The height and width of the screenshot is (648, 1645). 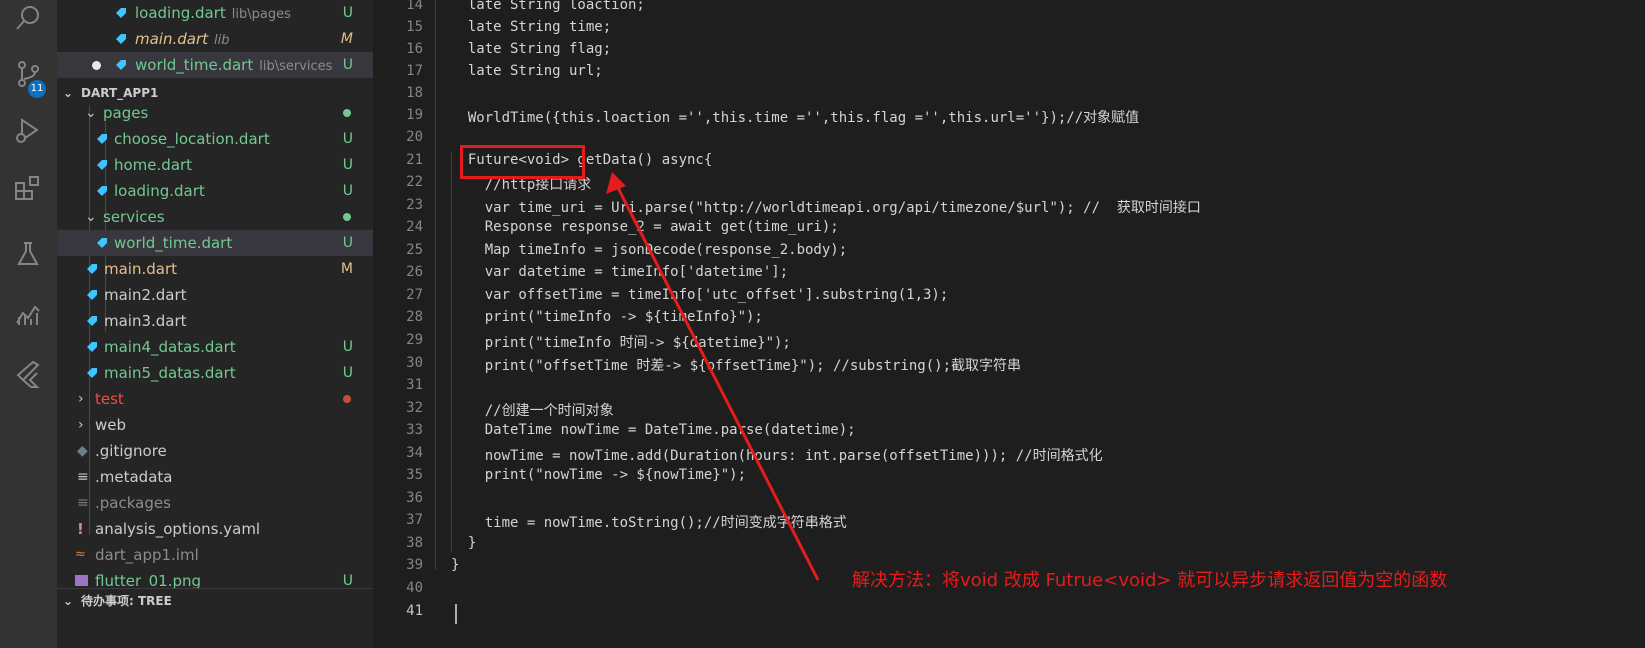 I want to click on tree-item-file: main4_datas.dart U, so click(x=215, y=347).